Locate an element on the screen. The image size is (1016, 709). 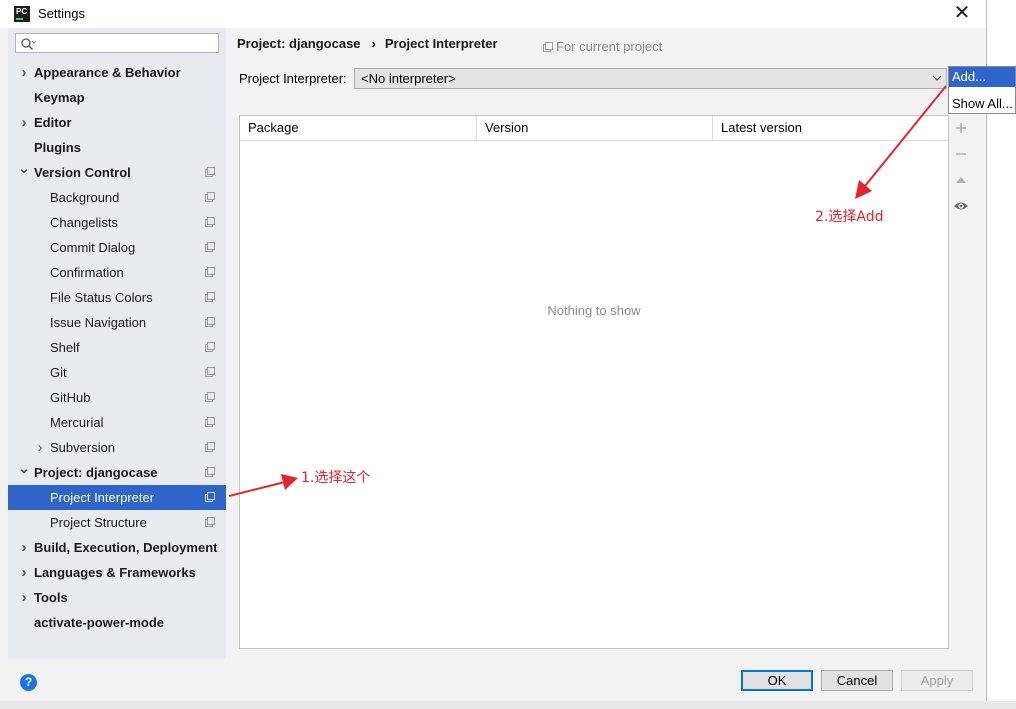
column-package: Package is located at coordinates (358, 128).